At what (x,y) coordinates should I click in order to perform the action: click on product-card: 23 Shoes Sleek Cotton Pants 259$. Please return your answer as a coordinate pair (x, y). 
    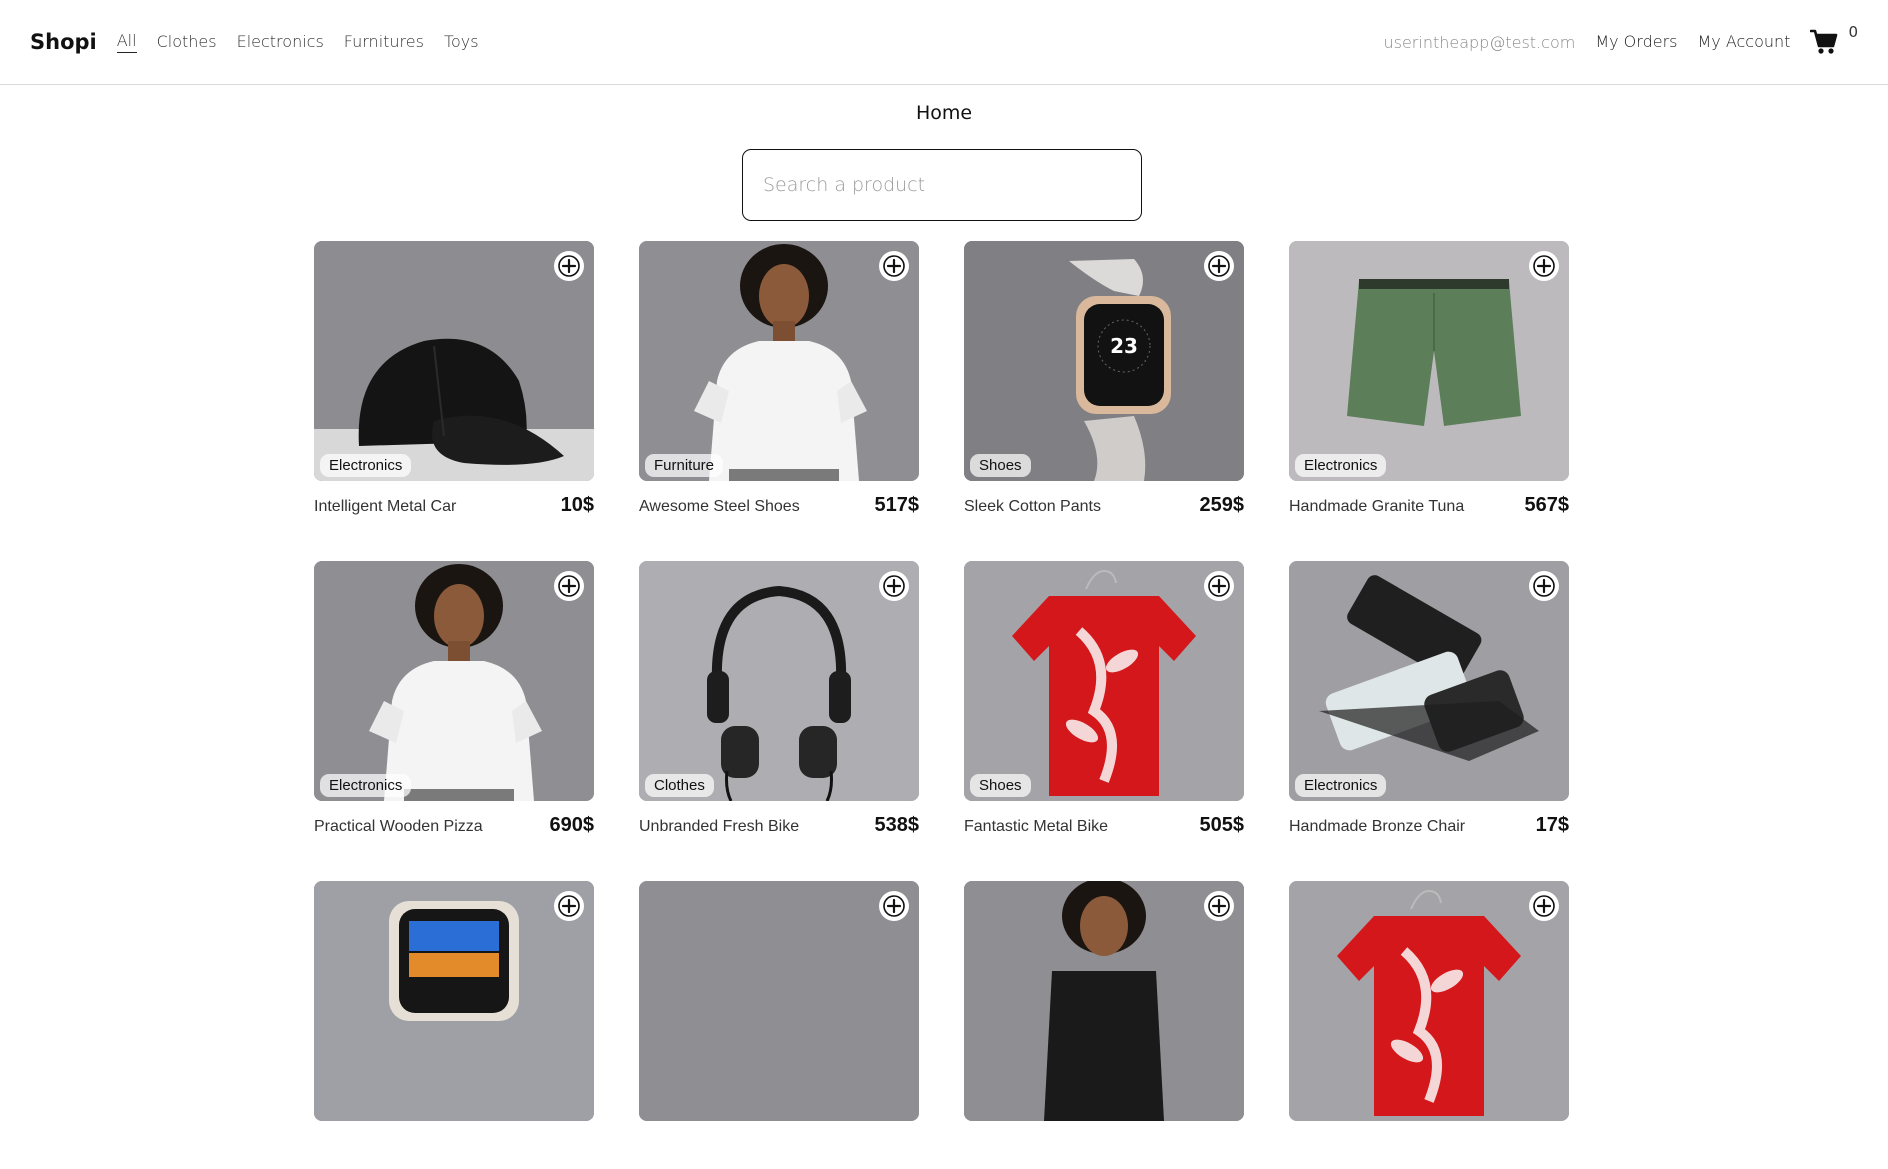
    Looking at the image, I should click on (1104, 385).